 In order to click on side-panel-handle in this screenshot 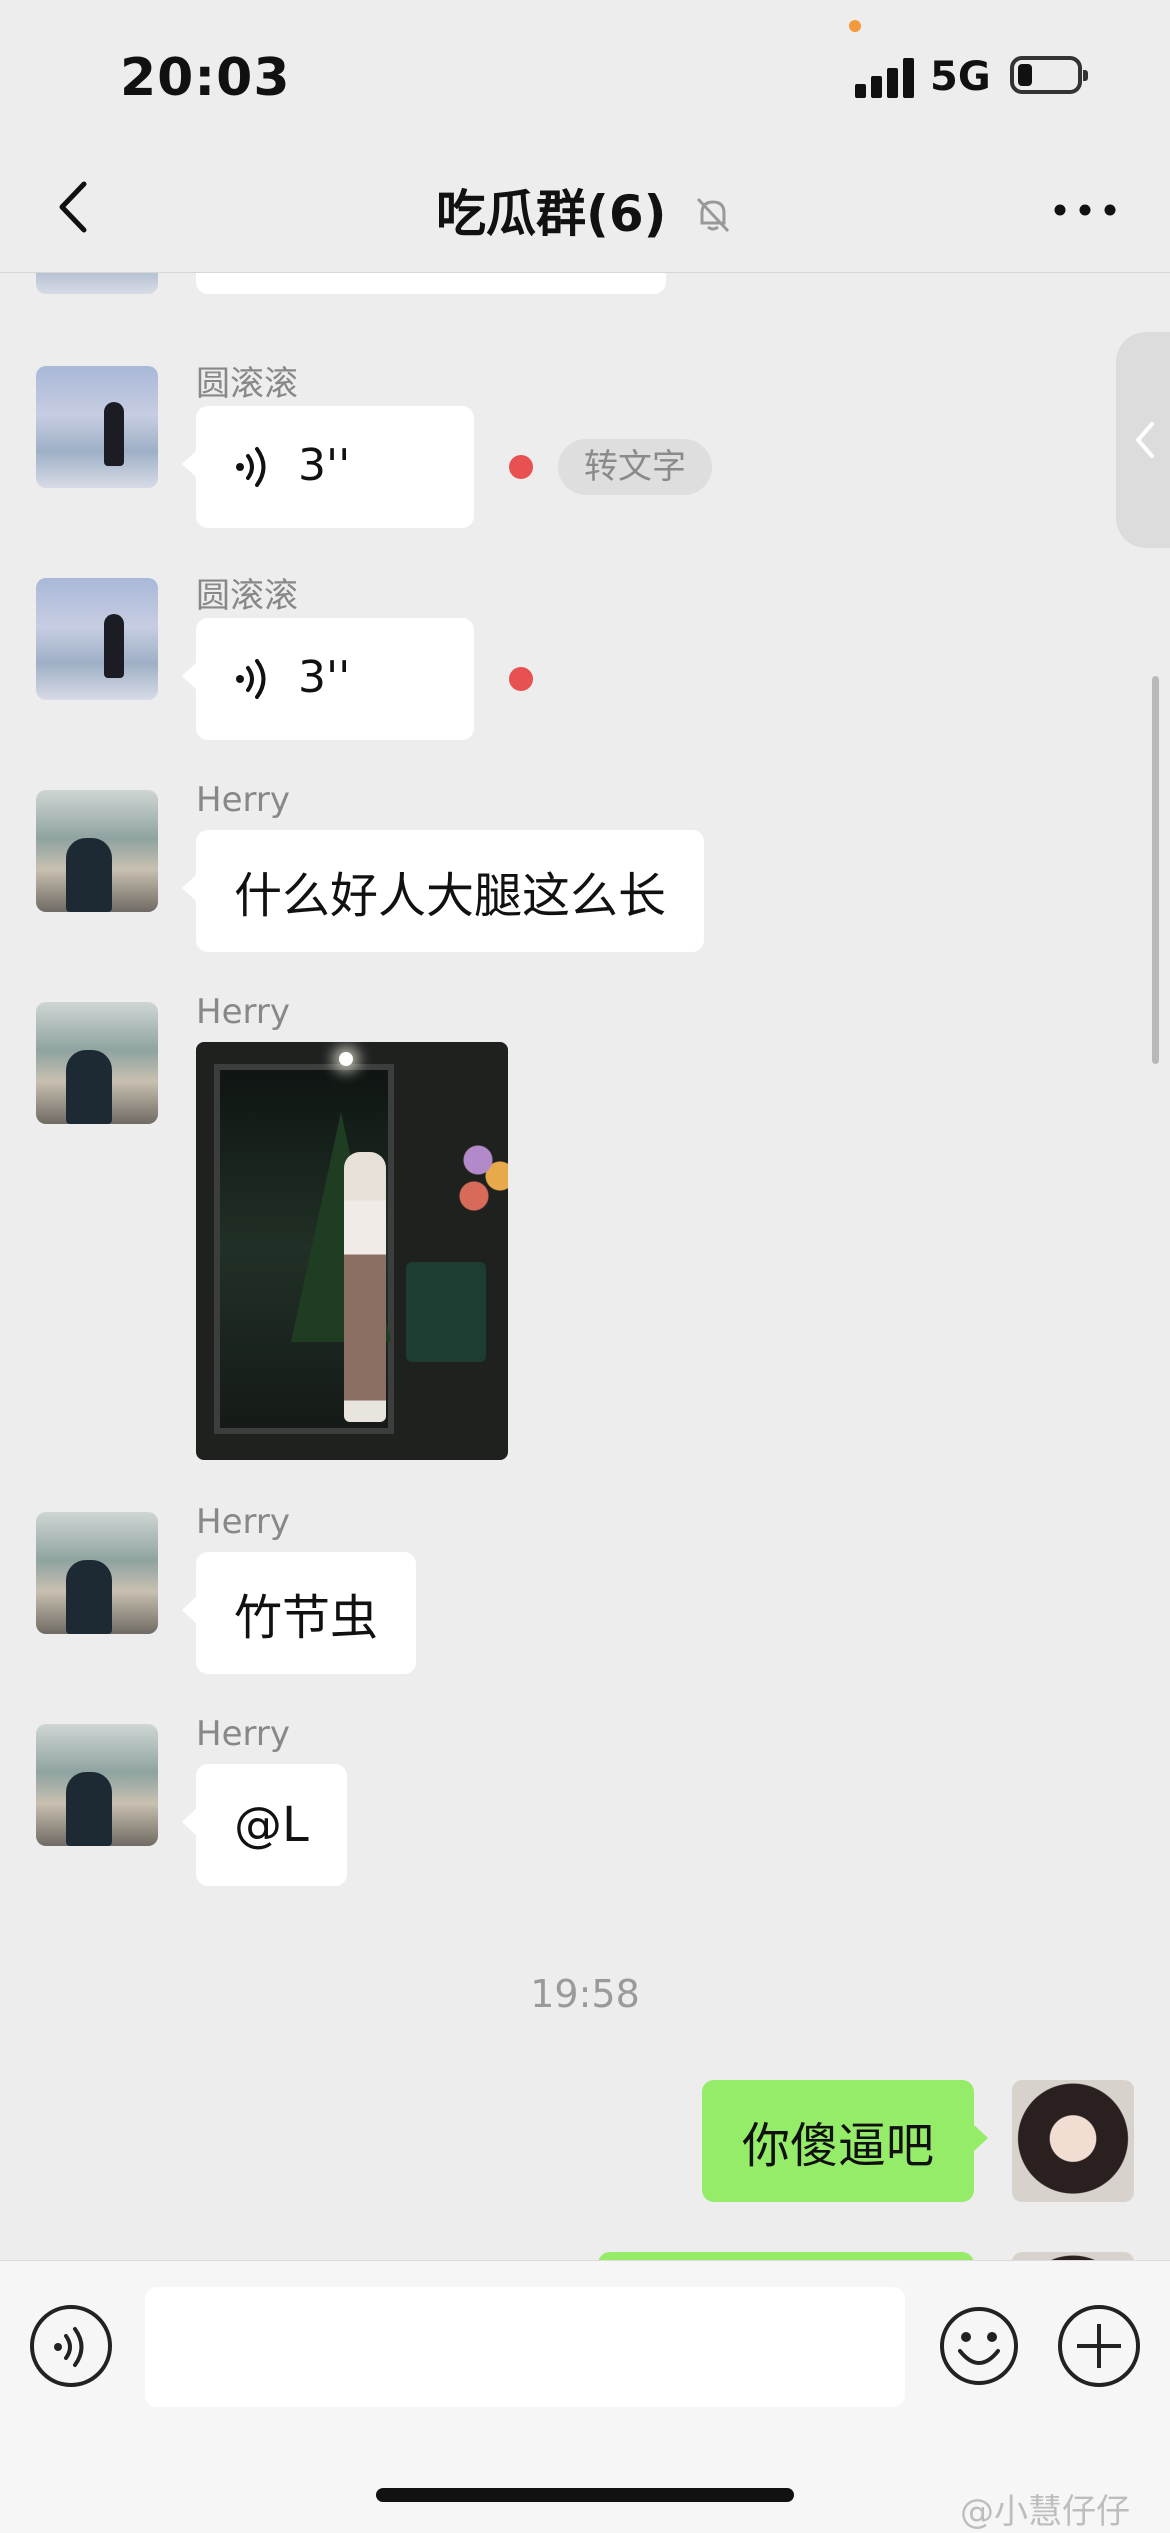, I will do `click(1143, 440)`.